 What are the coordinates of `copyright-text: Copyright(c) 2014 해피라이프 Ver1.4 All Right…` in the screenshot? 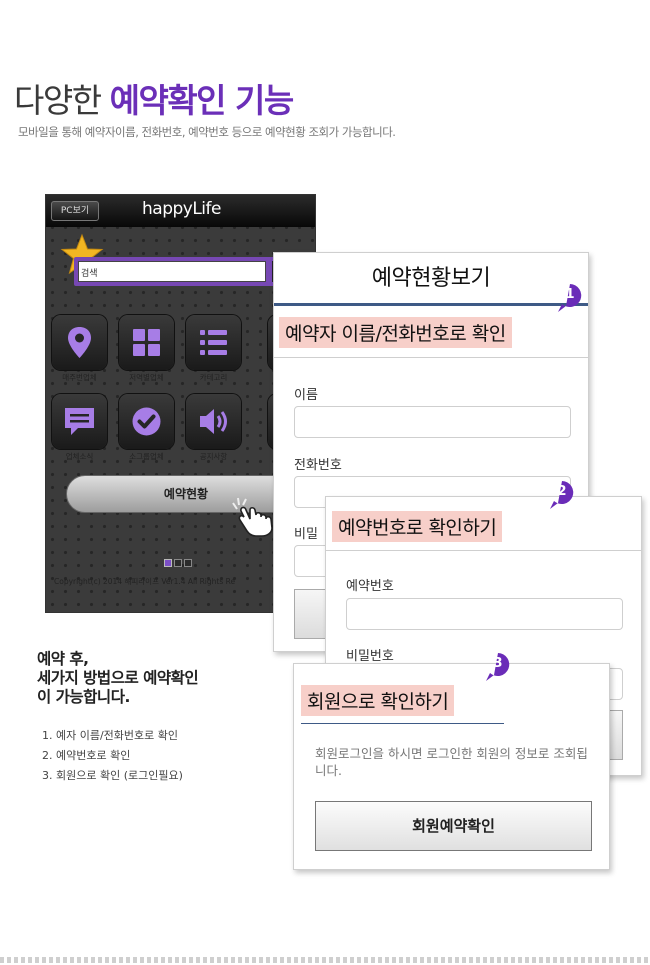 It's located at (145, 581).